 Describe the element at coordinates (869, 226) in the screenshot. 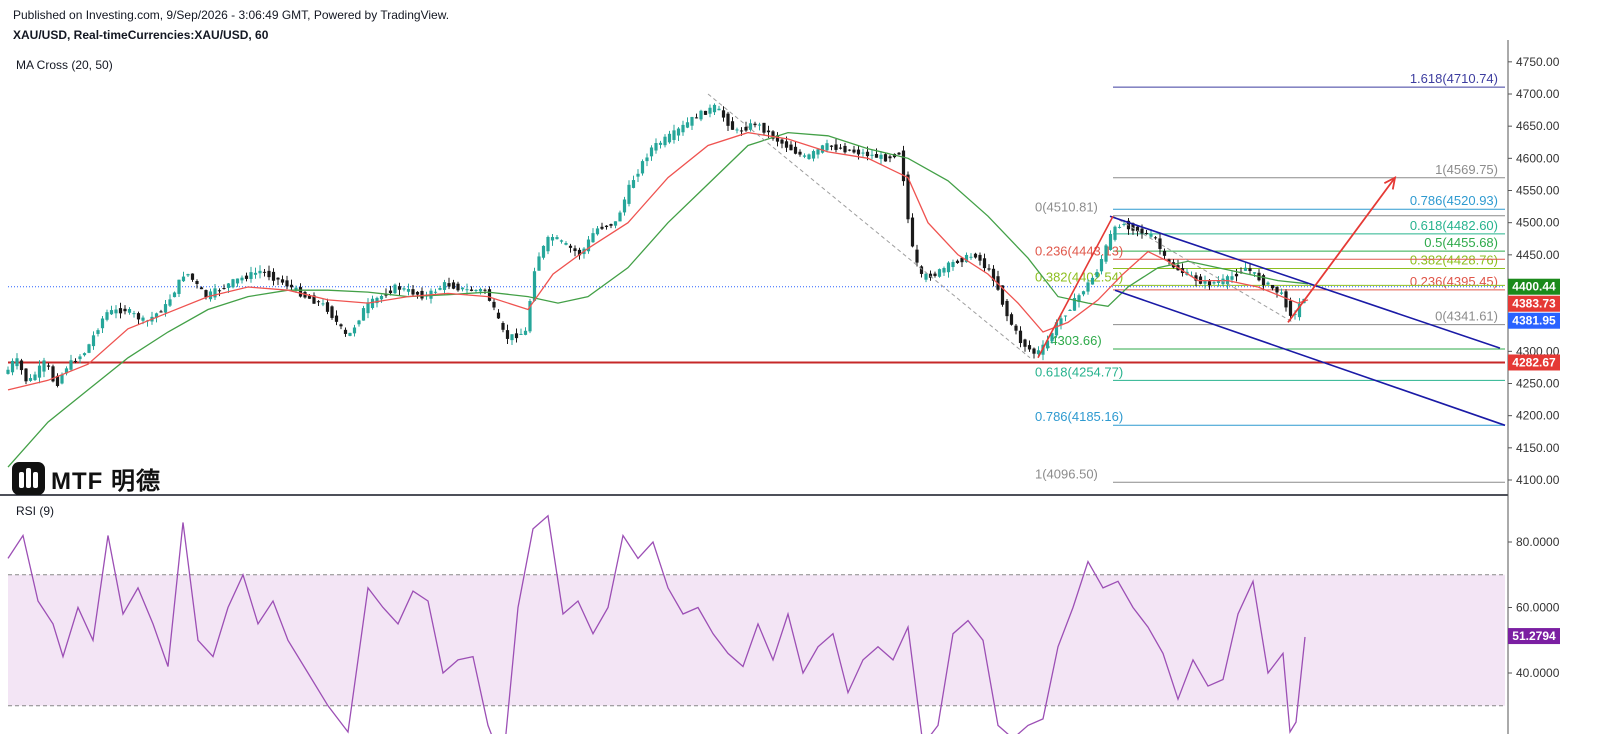

I see `dashed-trend-line` at that location.